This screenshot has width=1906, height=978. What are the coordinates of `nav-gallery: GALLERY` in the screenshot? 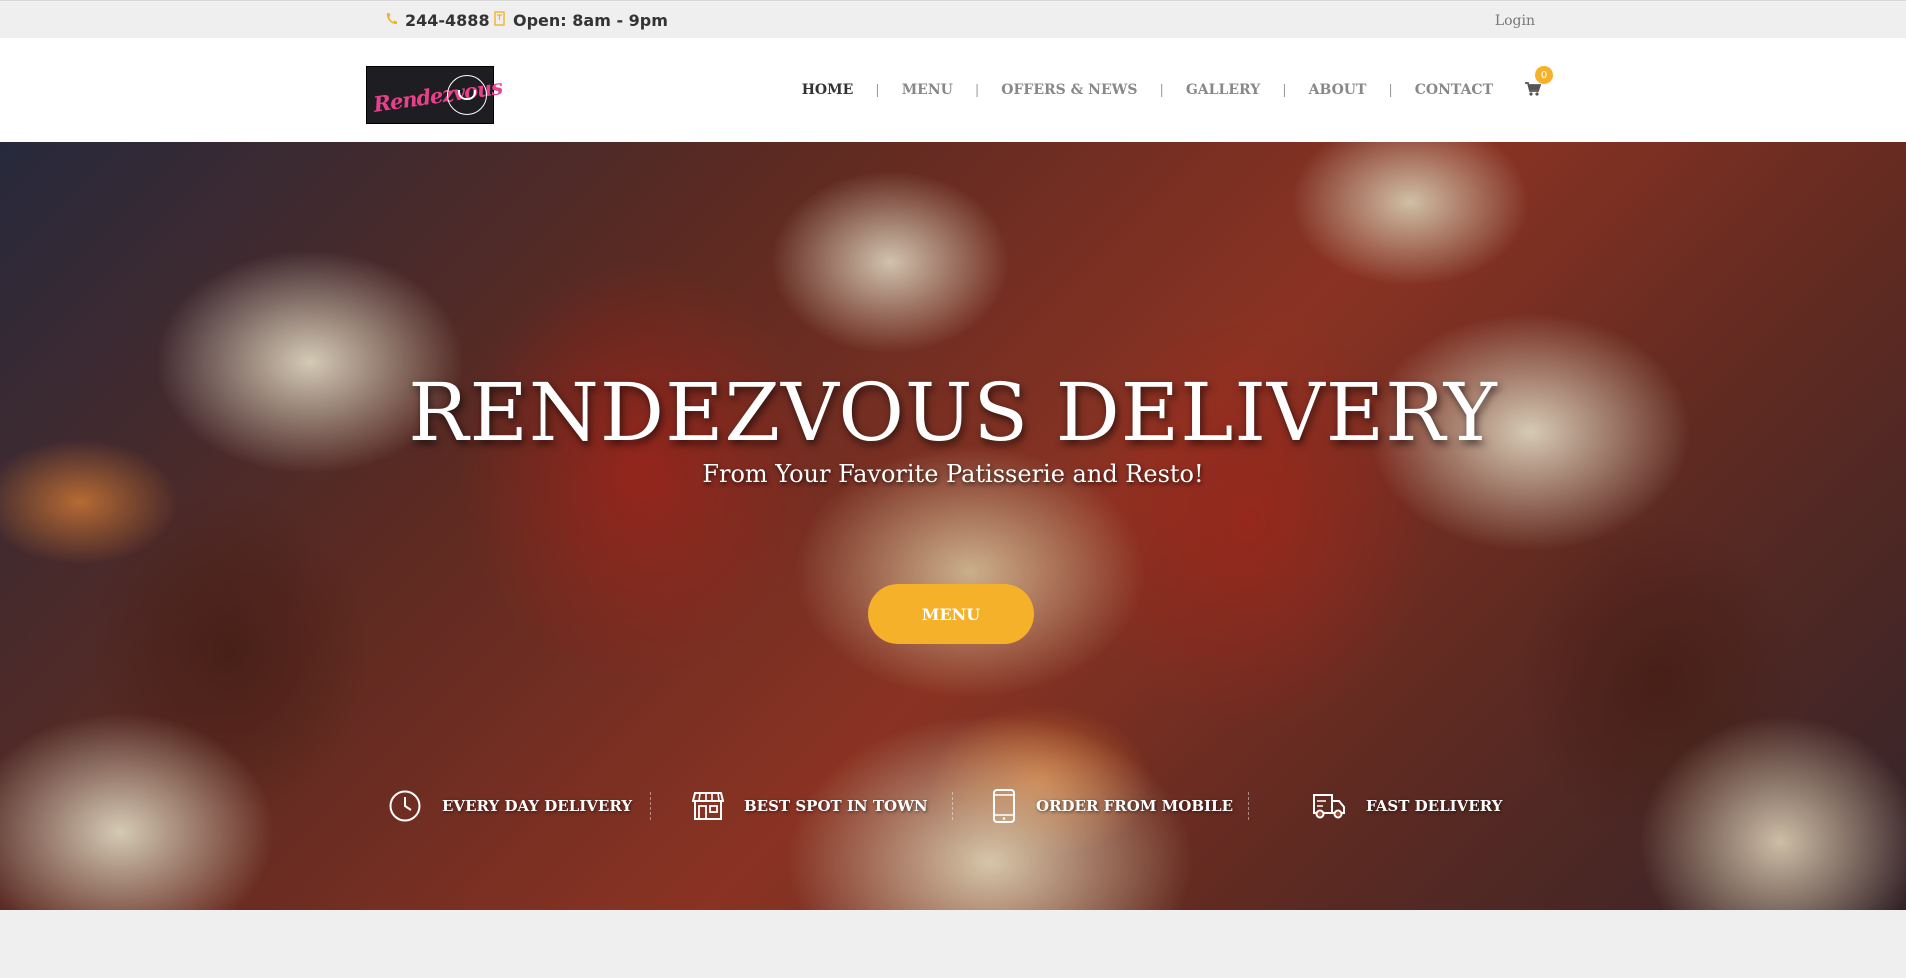 It's located at (1223, 90).